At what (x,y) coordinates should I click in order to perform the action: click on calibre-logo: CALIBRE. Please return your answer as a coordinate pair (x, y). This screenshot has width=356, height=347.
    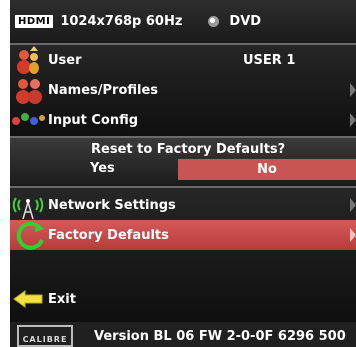
    Looking at the image, I should click on (45, 336).